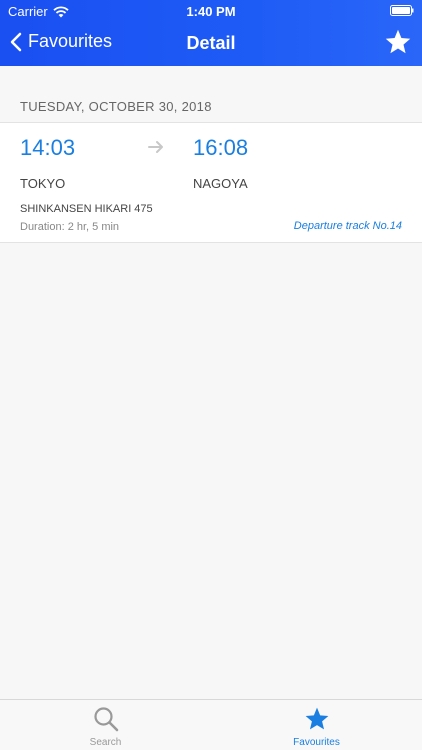  What do you see at coordinates (220, 183) in the screenshot?
I see `arrival-station: NAGOYA` at bounding box center [220, 183].